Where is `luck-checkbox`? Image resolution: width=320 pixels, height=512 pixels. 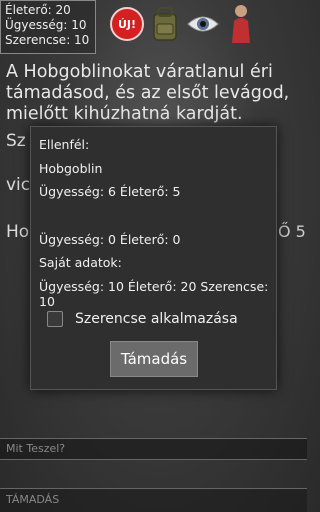
luck-checkbox is located at coordinates (55, 319).